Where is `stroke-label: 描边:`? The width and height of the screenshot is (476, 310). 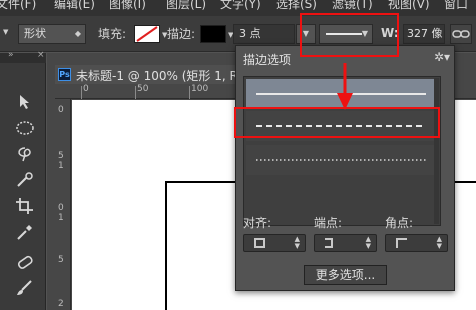
stroke-label: 描边: is located at coordinates (181, 34).